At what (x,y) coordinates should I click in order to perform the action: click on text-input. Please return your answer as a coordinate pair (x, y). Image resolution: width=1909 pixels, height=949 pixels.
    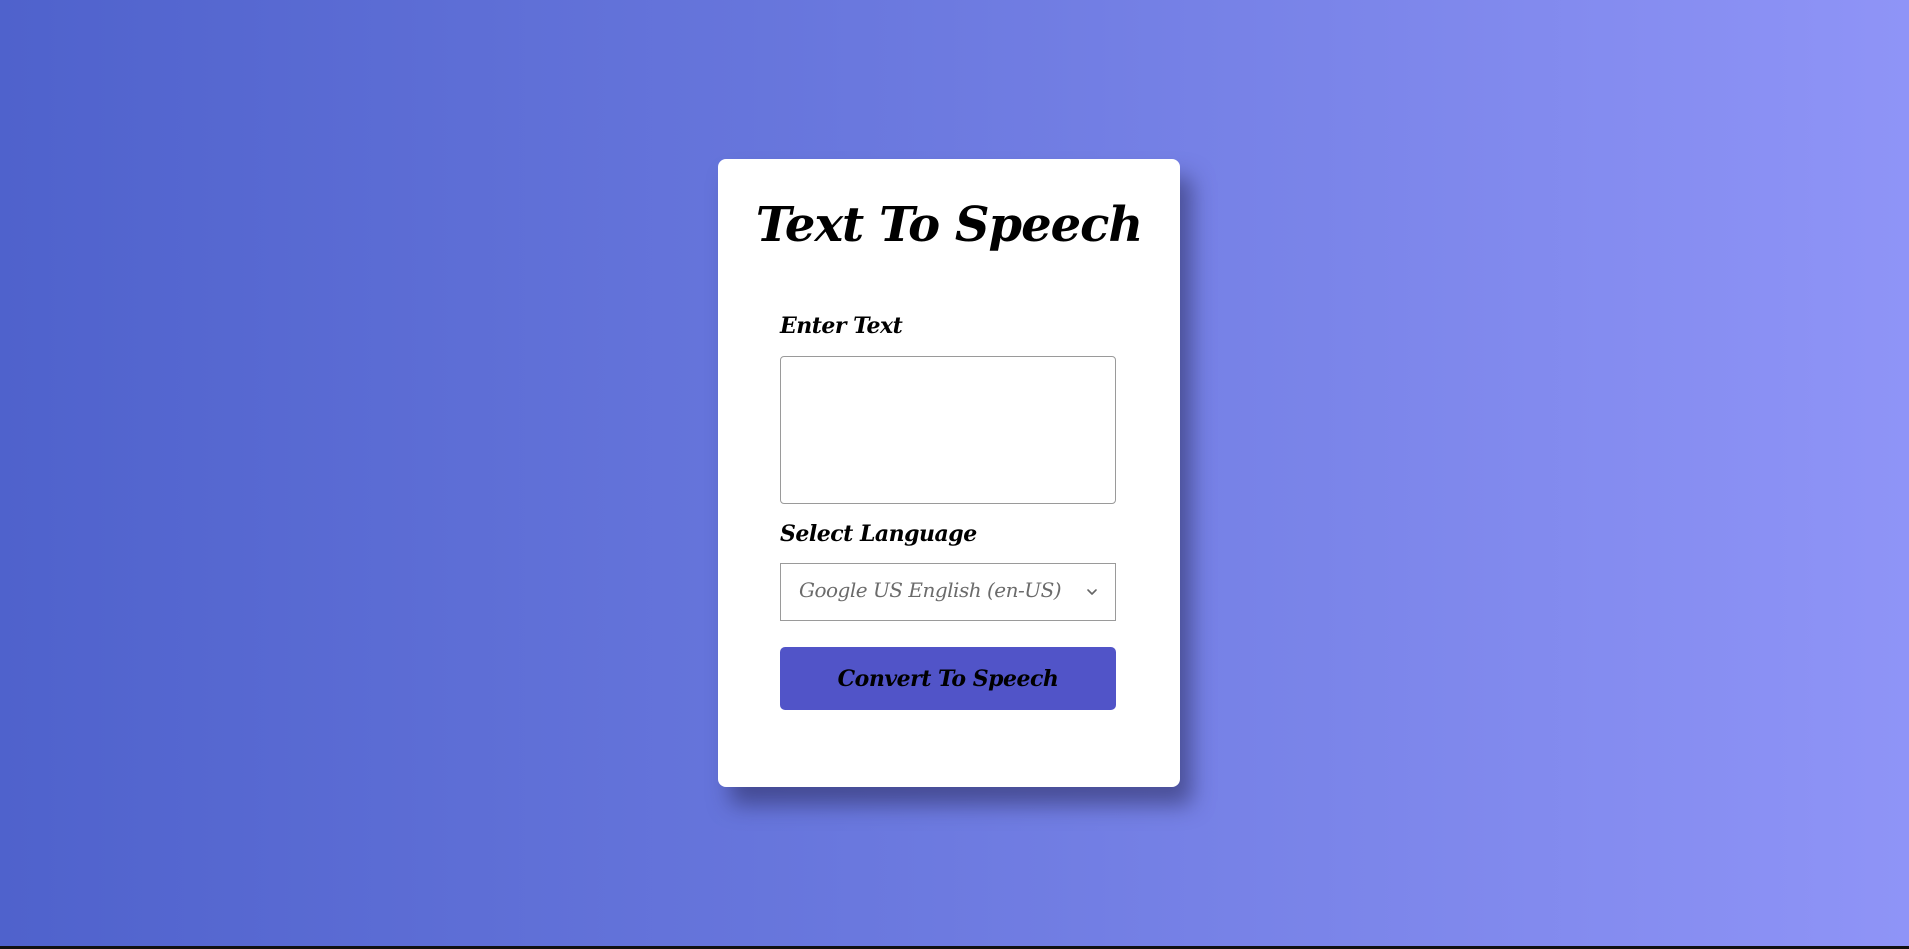
    Looking at the image, I should click on (948, 430).